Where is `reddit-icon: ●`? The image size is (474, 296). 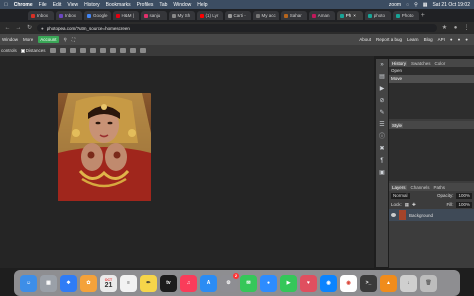 reddit-icon: ● is located at coordinates (459, 39).